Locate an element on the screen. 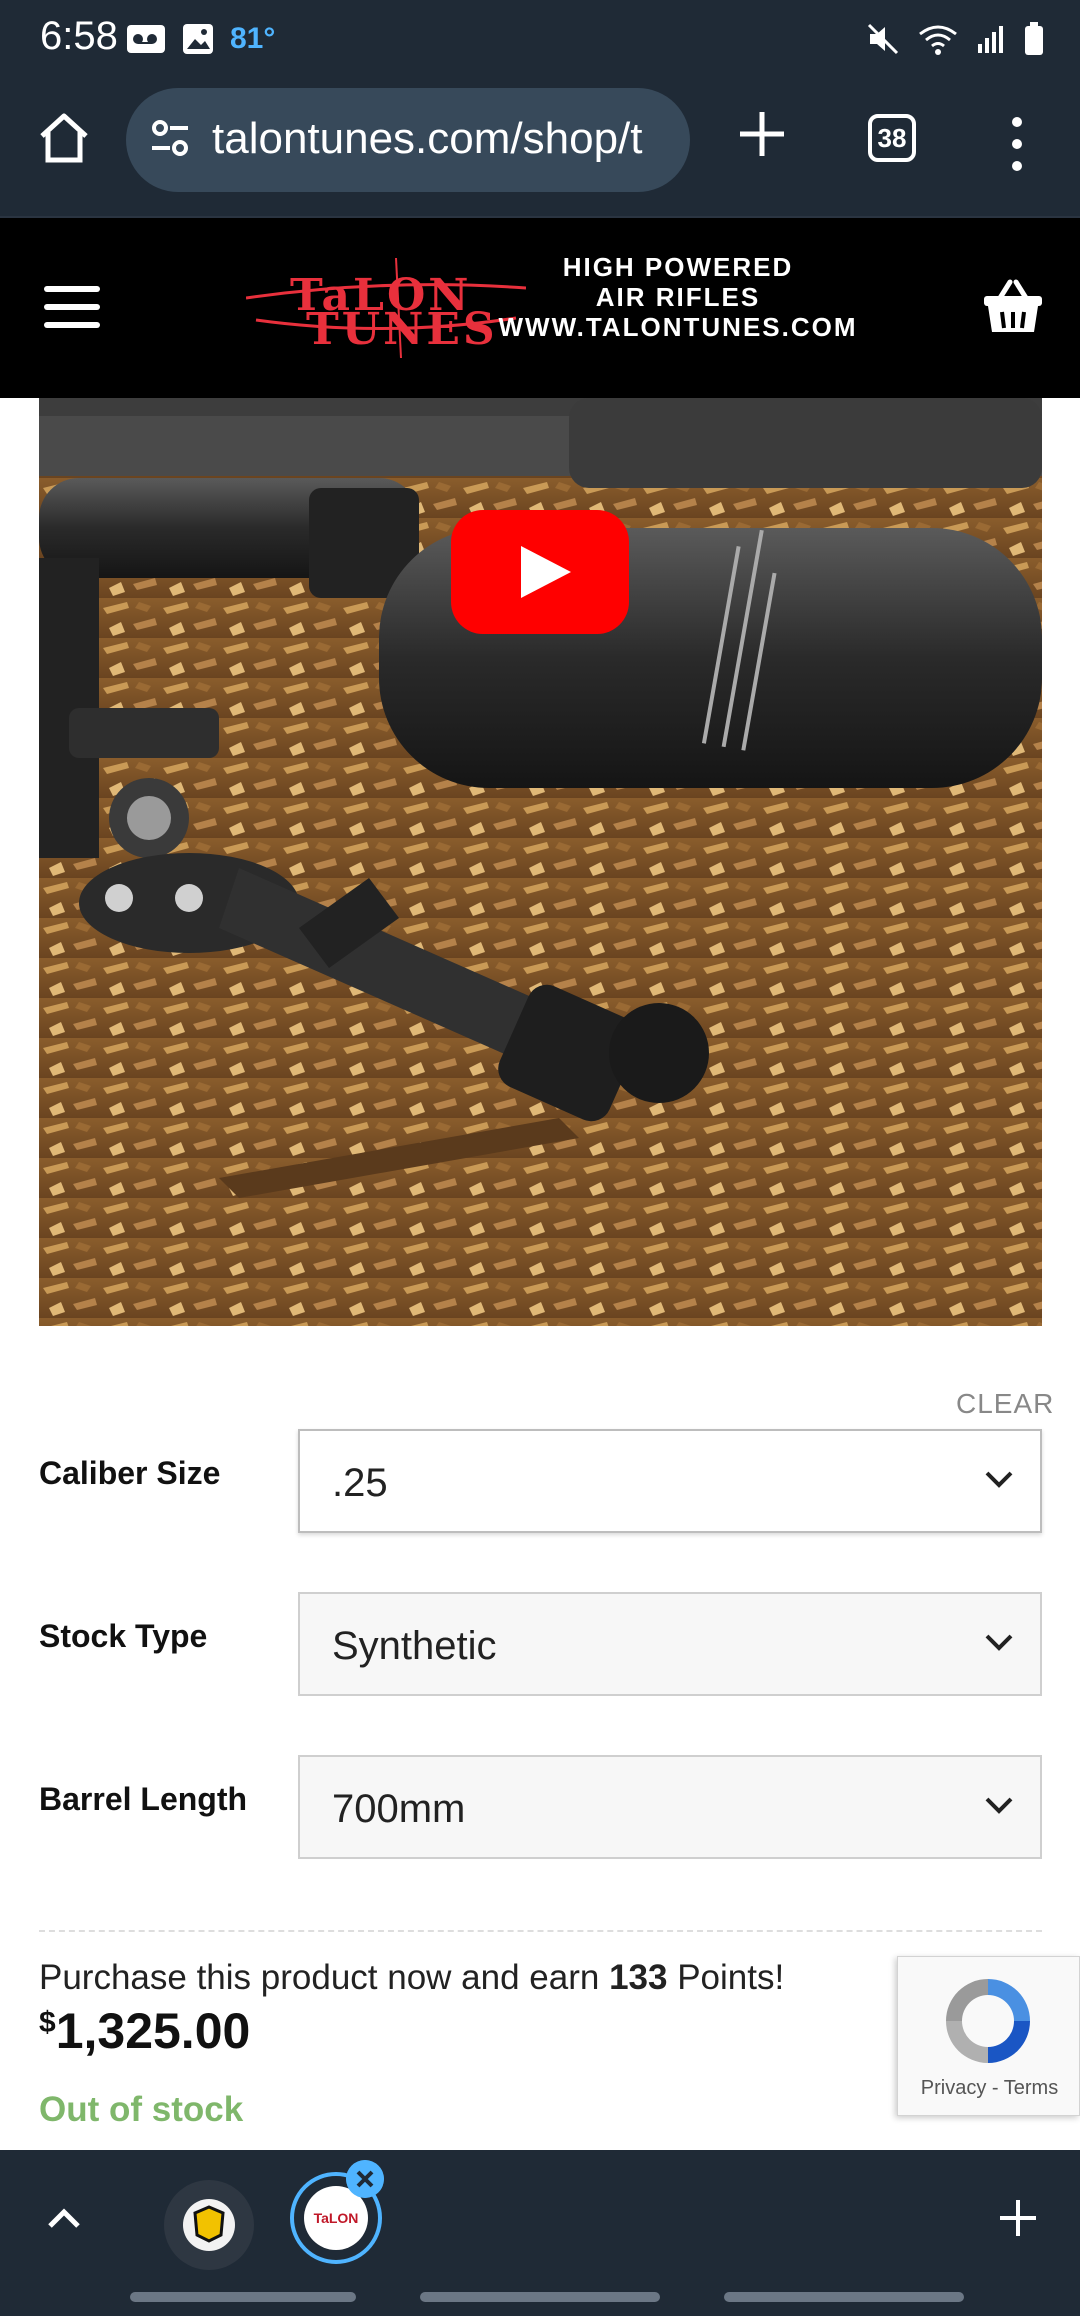 This screenshot has width=1080, height=2316. browser-toolbar: talontunes.com/shop/t 38 is located at coordinates (540, 148).